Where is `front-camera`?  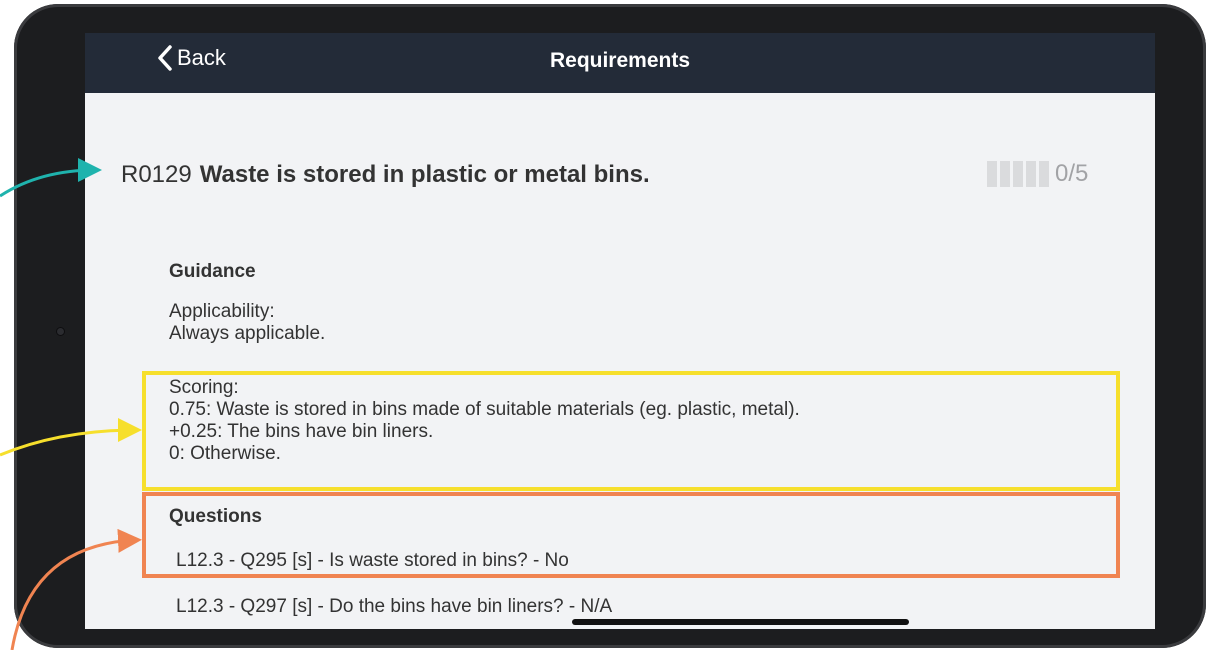 front-camera is located at coordinates (60, 331).